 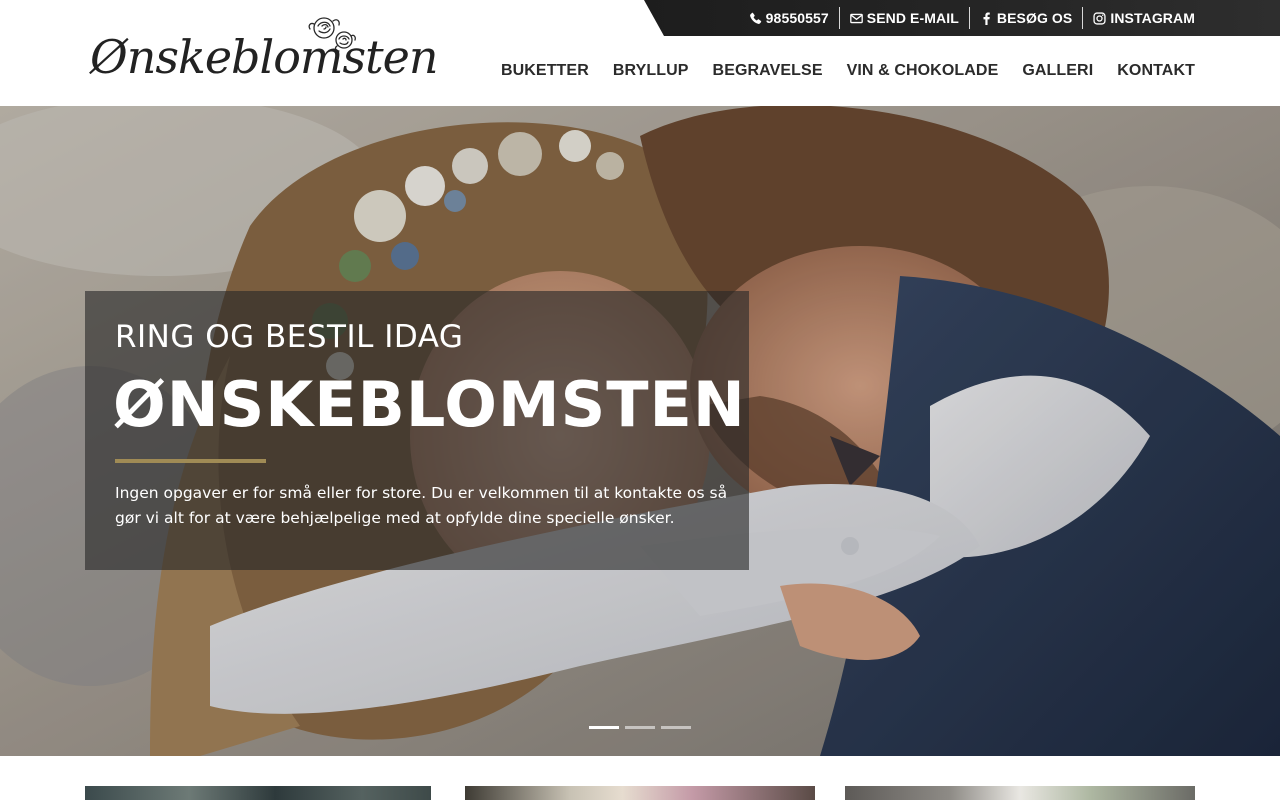 I want to click on nav-item-bryllup: BRYLLUP, so click(x=651, y=71).